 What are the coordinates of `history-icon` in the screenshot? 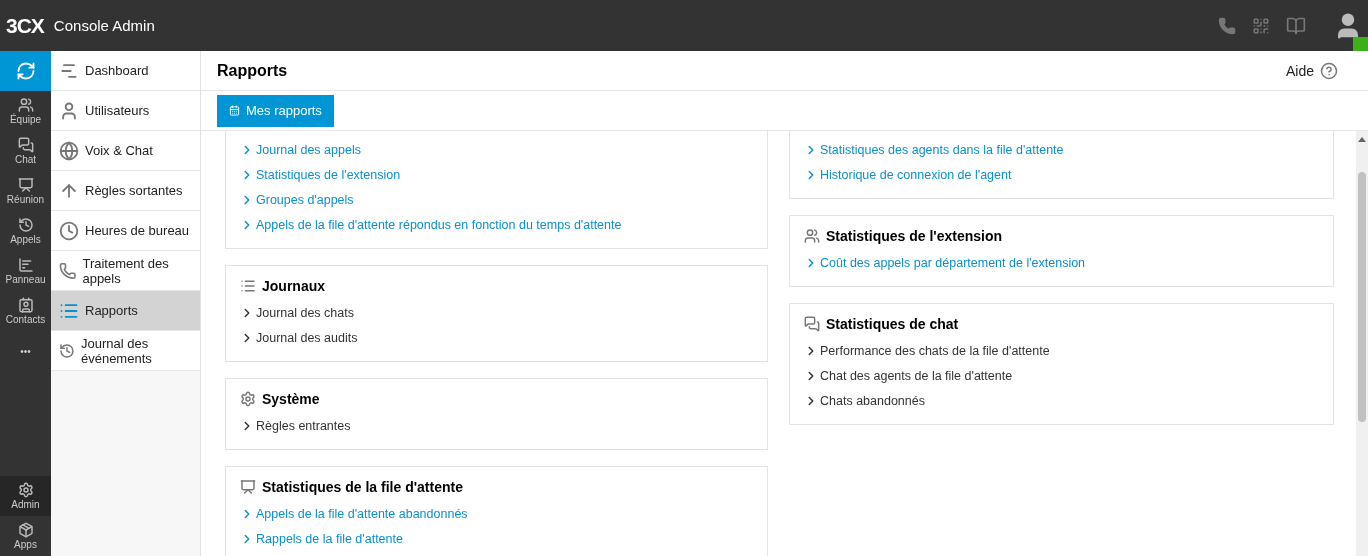 It's located at (25, 225).